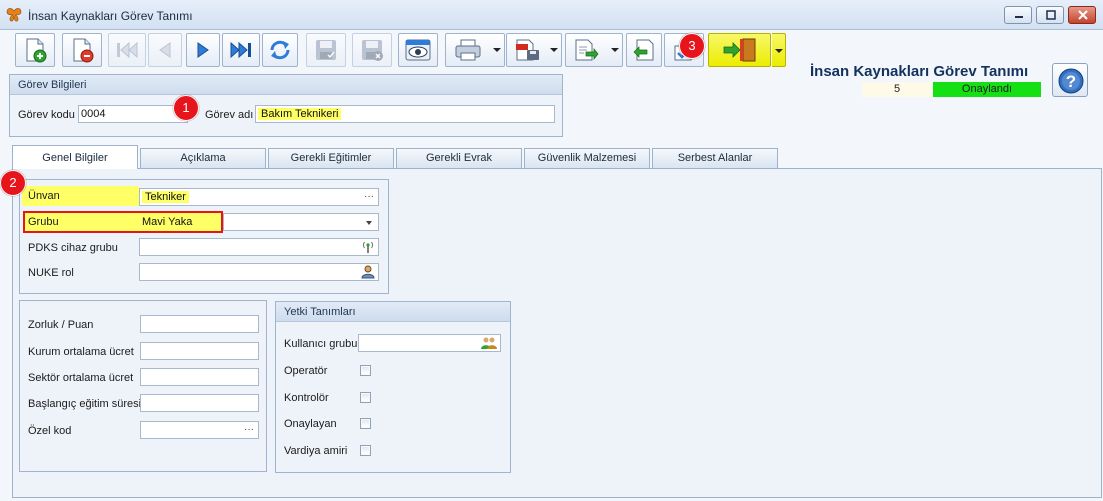 This screenshot has width=1103, height=501. I want to click on sektor-label: Sektör ortalama ücret, so click(81, 378).